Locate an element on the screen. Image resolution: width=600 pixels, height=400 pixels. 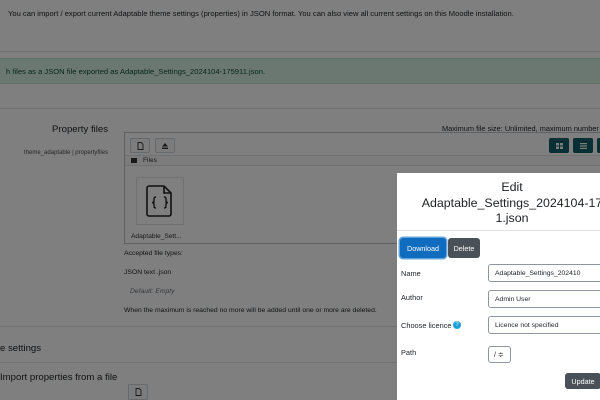
accepted-type-item: JSON text .json is located at coordinates (148, 272).